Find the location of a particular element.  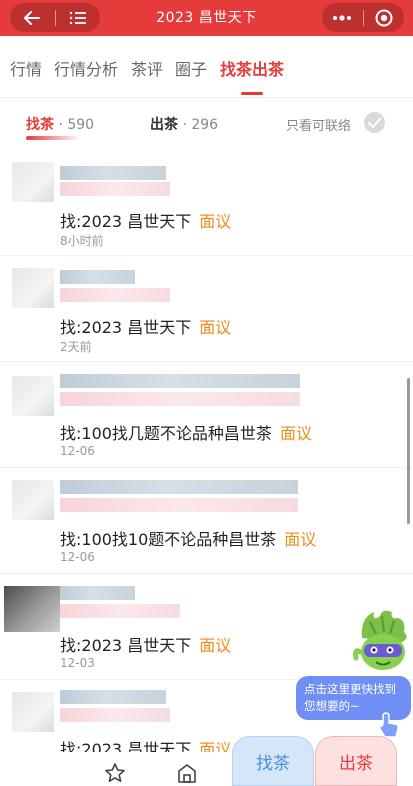

filter-find-label: 找茶 is located at coordinates (40, 125).